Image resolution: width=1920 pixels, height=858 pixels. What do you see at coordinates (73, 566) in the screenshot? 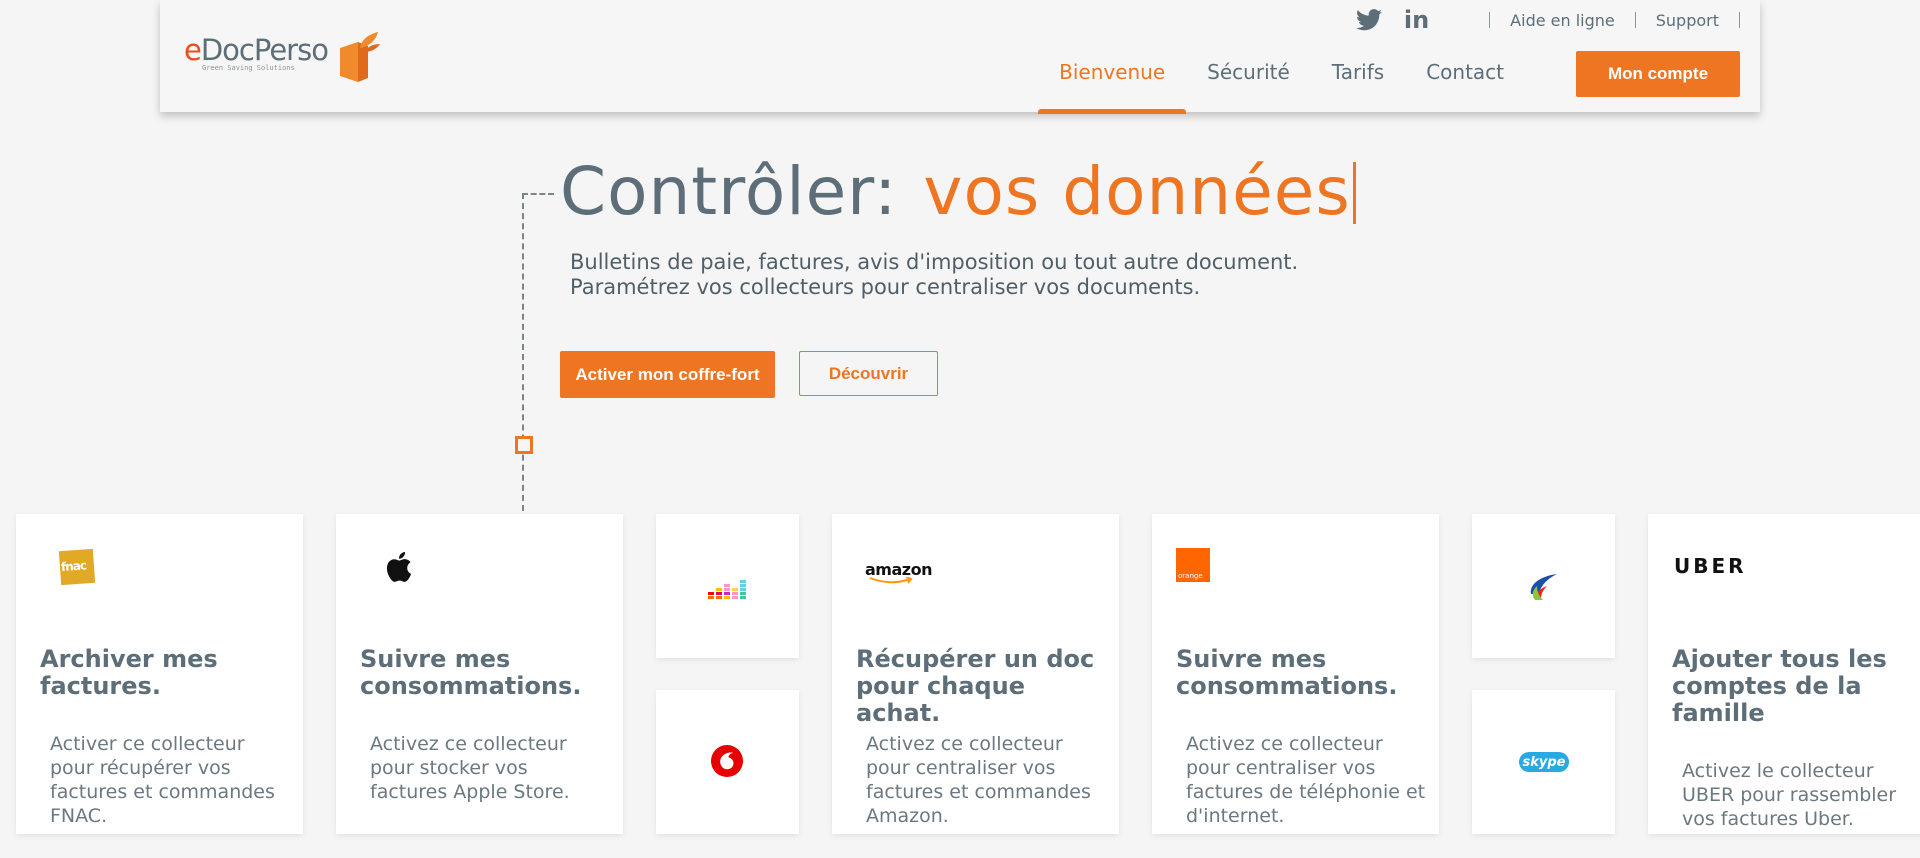
I see `fnac-logo-text: fnac` at bounding box center [73, 566].